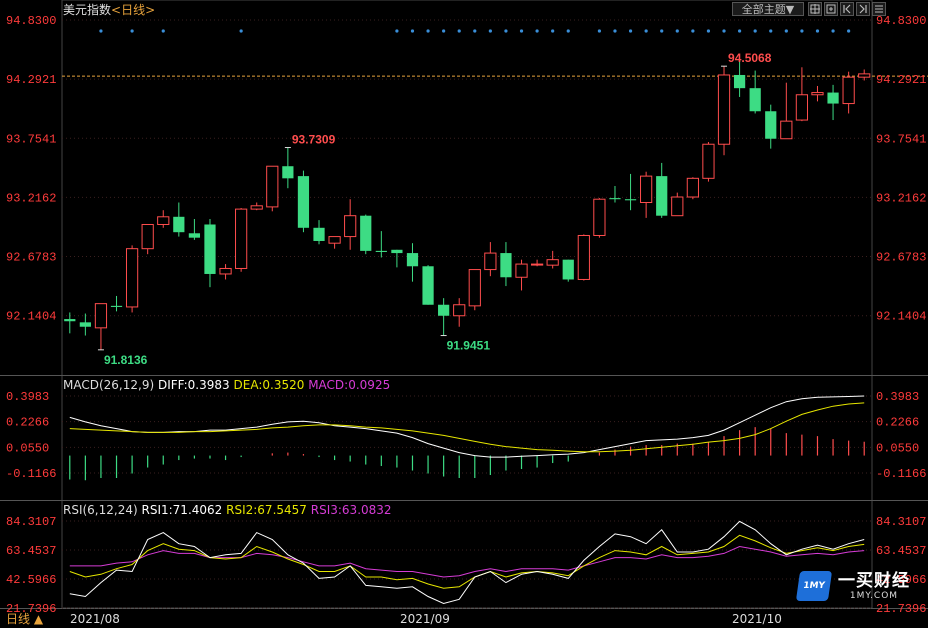 The width and height of the screenshot is (928, 628). What do you see at coordinates (901, 551) in the screenshot?
I see `y-tick-right: 63.4537` at bounding box center [901, 551].